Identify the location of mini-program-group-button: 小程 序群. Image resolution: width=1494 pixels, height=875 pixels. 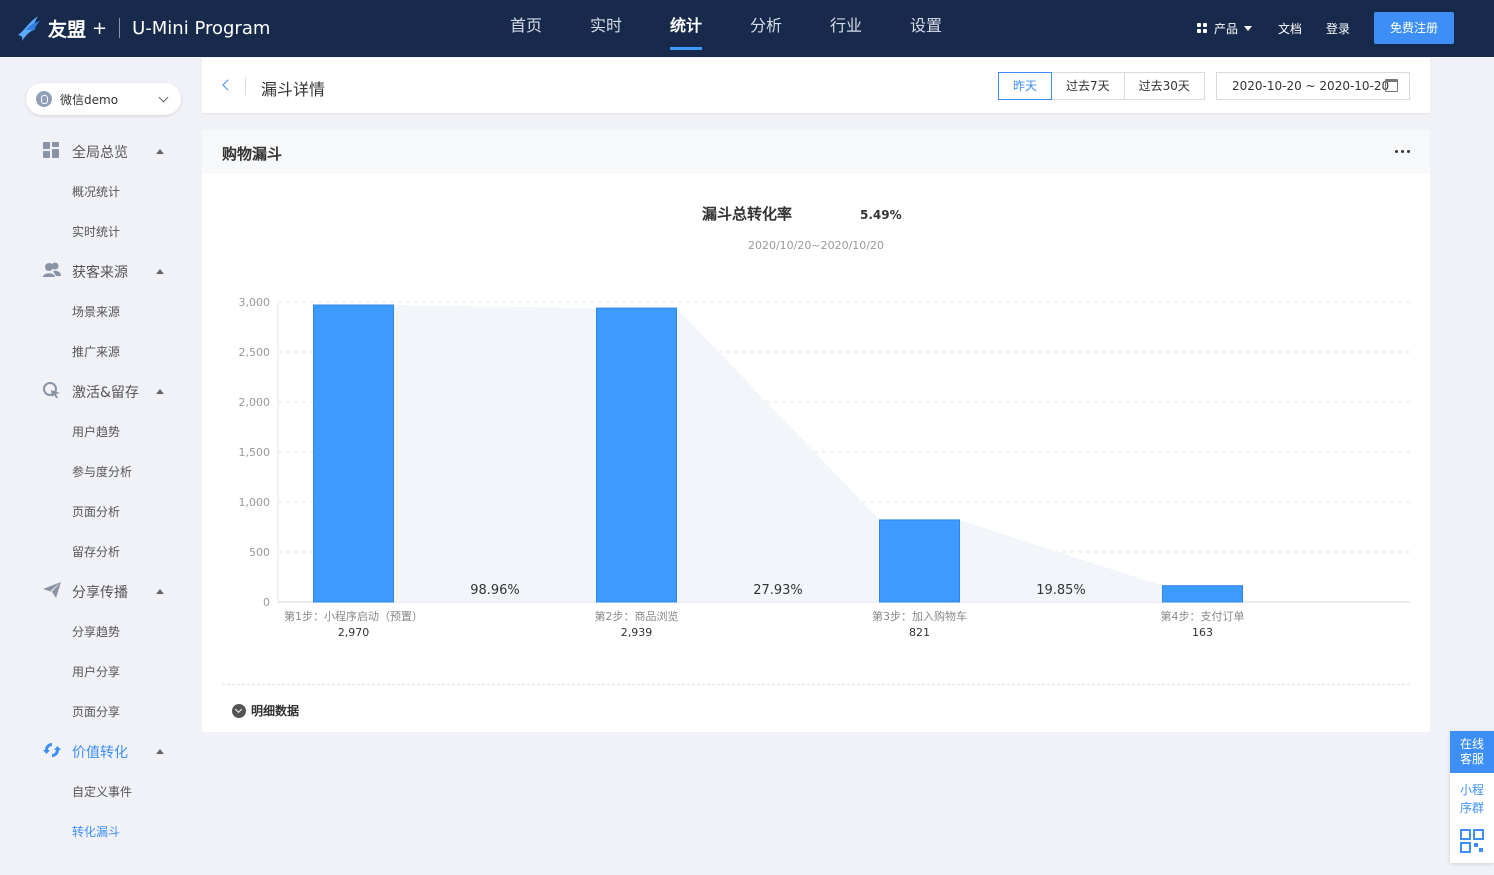
(1472, 799).